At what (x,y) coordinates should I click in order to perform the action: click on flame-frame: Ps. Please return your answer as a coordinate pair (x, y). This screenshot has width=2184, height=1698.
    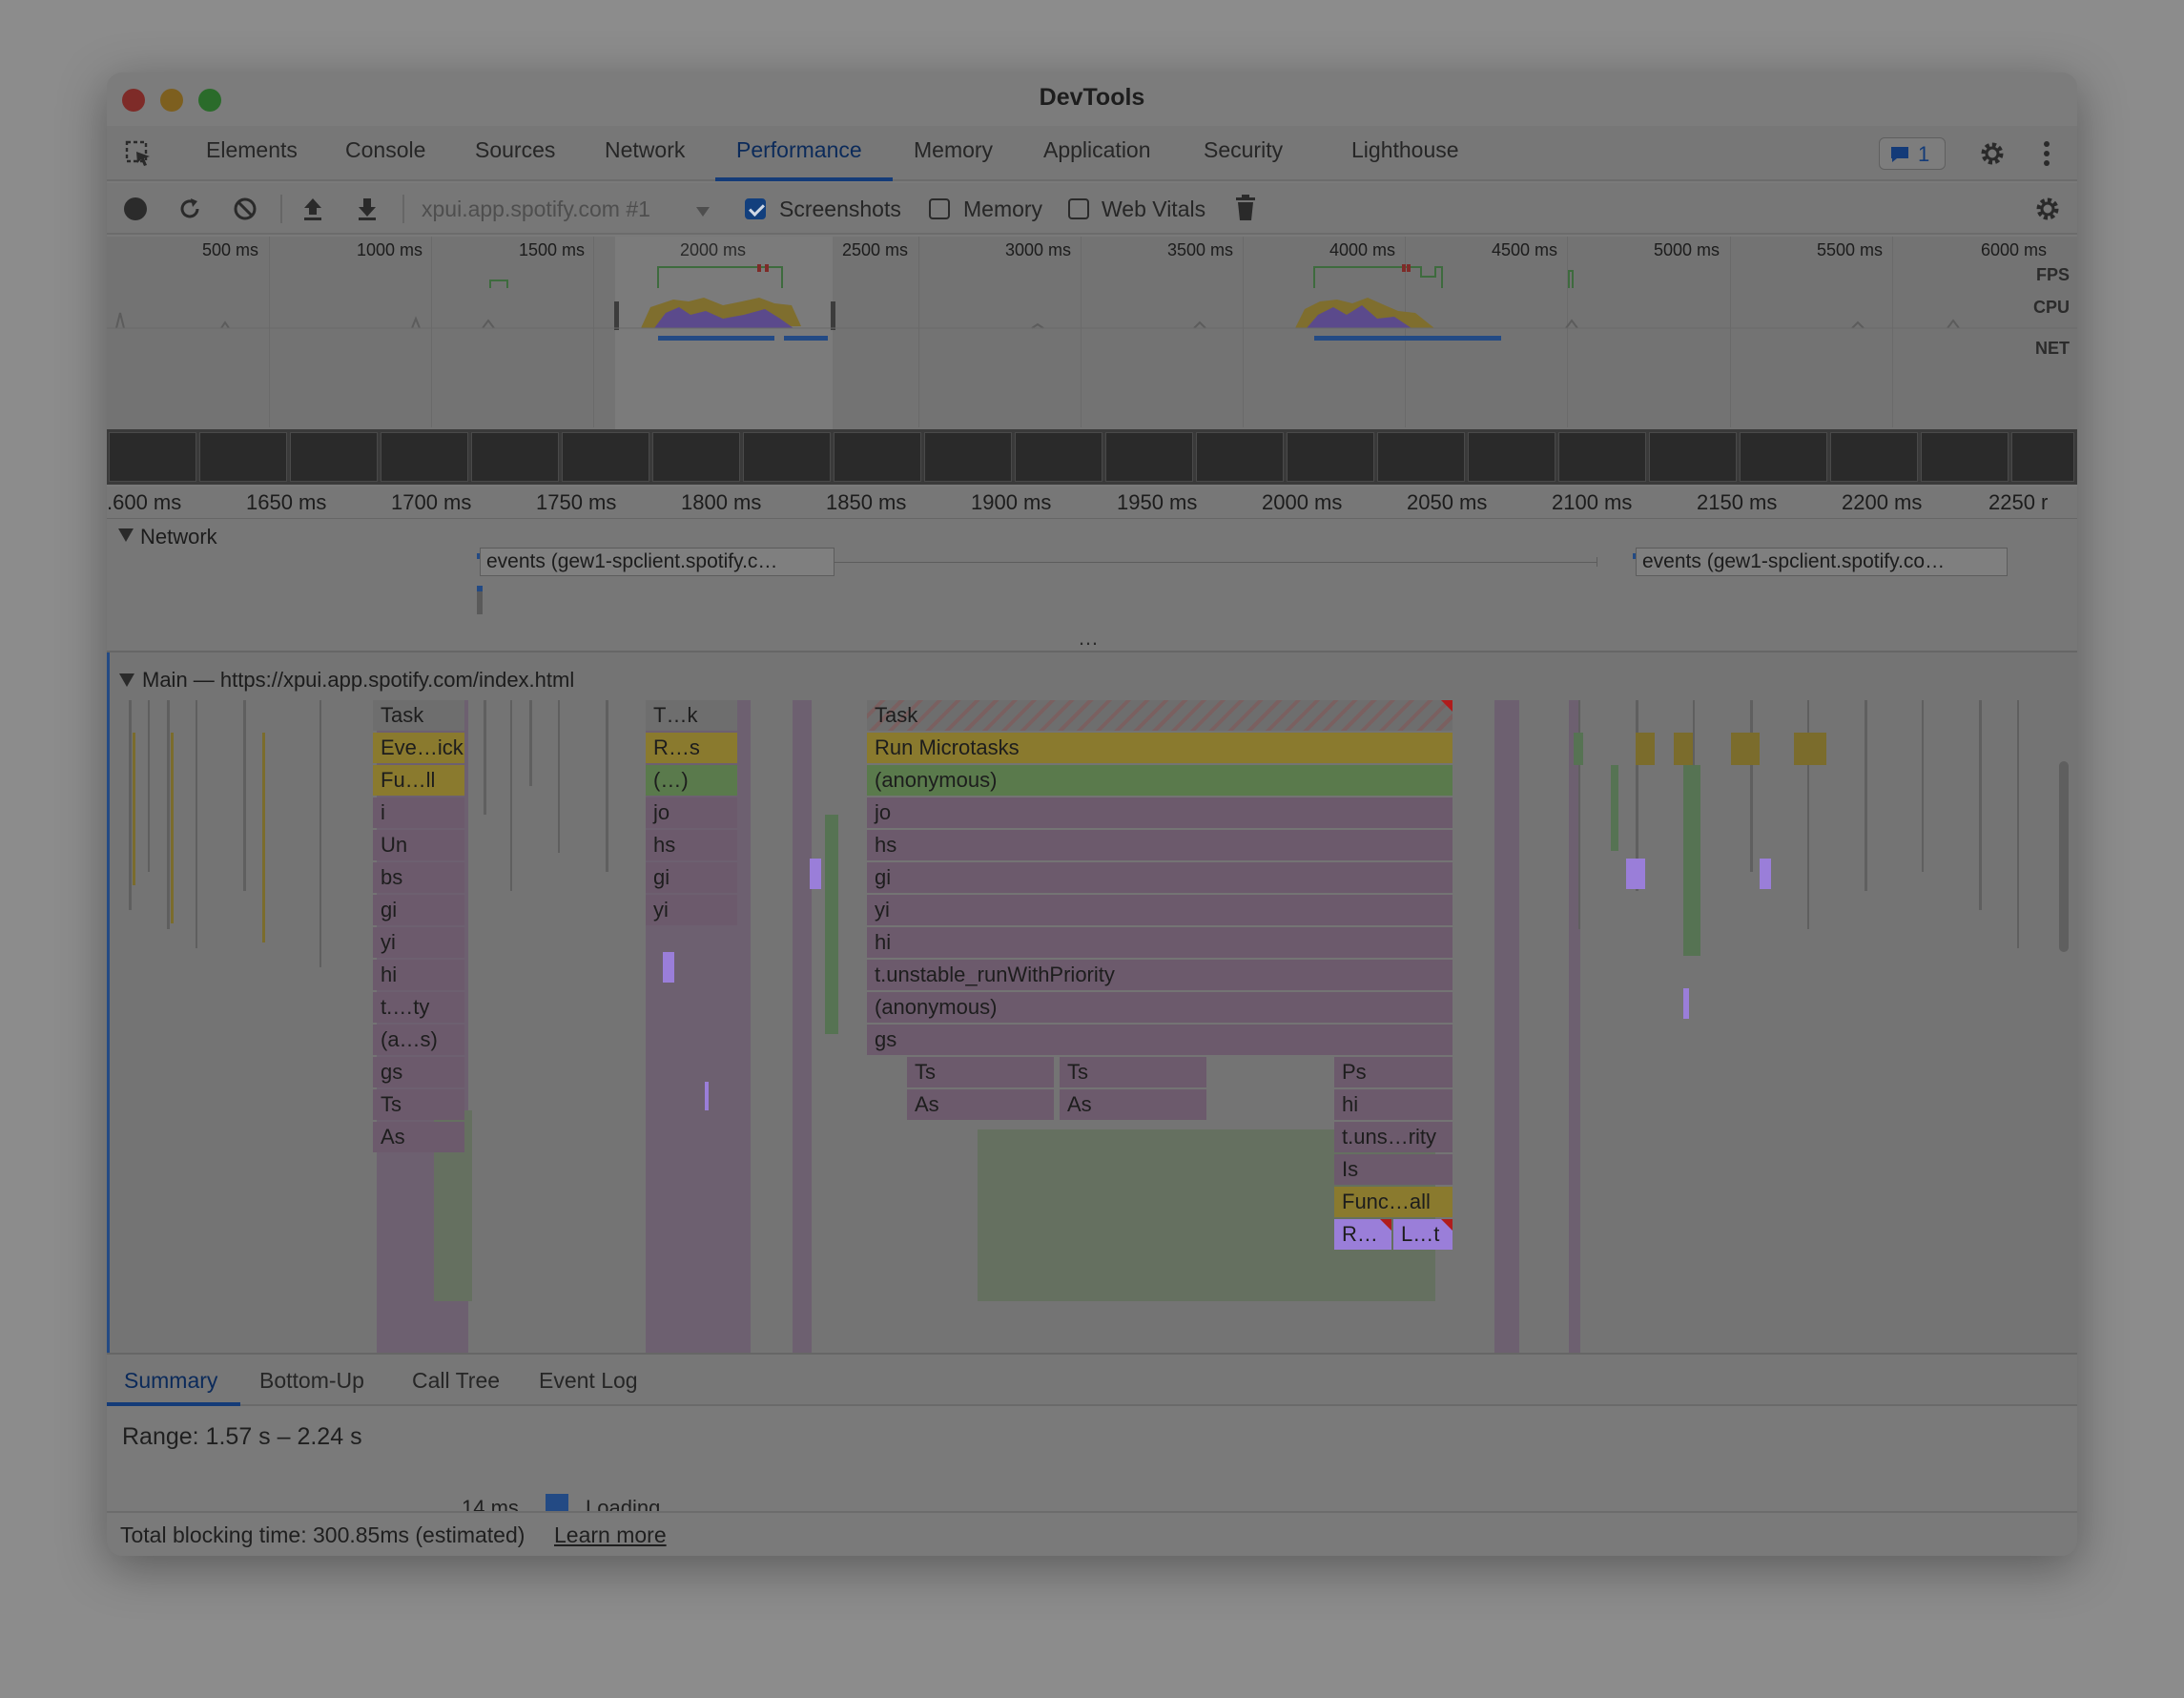
    Looking at the image, I should click on (1394, 1072).